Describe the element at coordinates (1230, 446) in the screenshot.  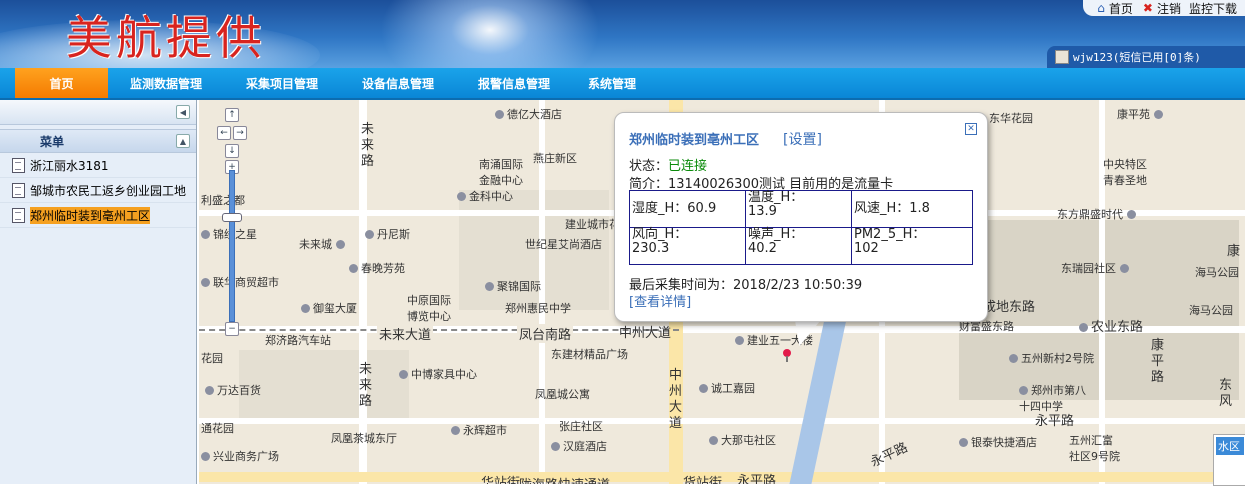
I see `water-area-label: 水区` at that location.